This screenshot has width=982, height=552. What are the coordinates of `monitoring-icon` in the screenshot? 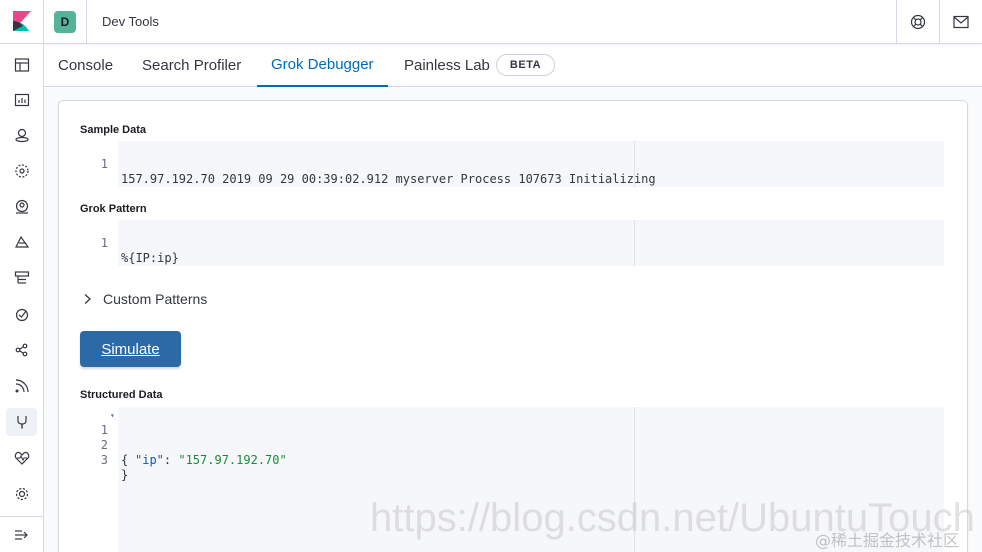 It's located at (21, 458).